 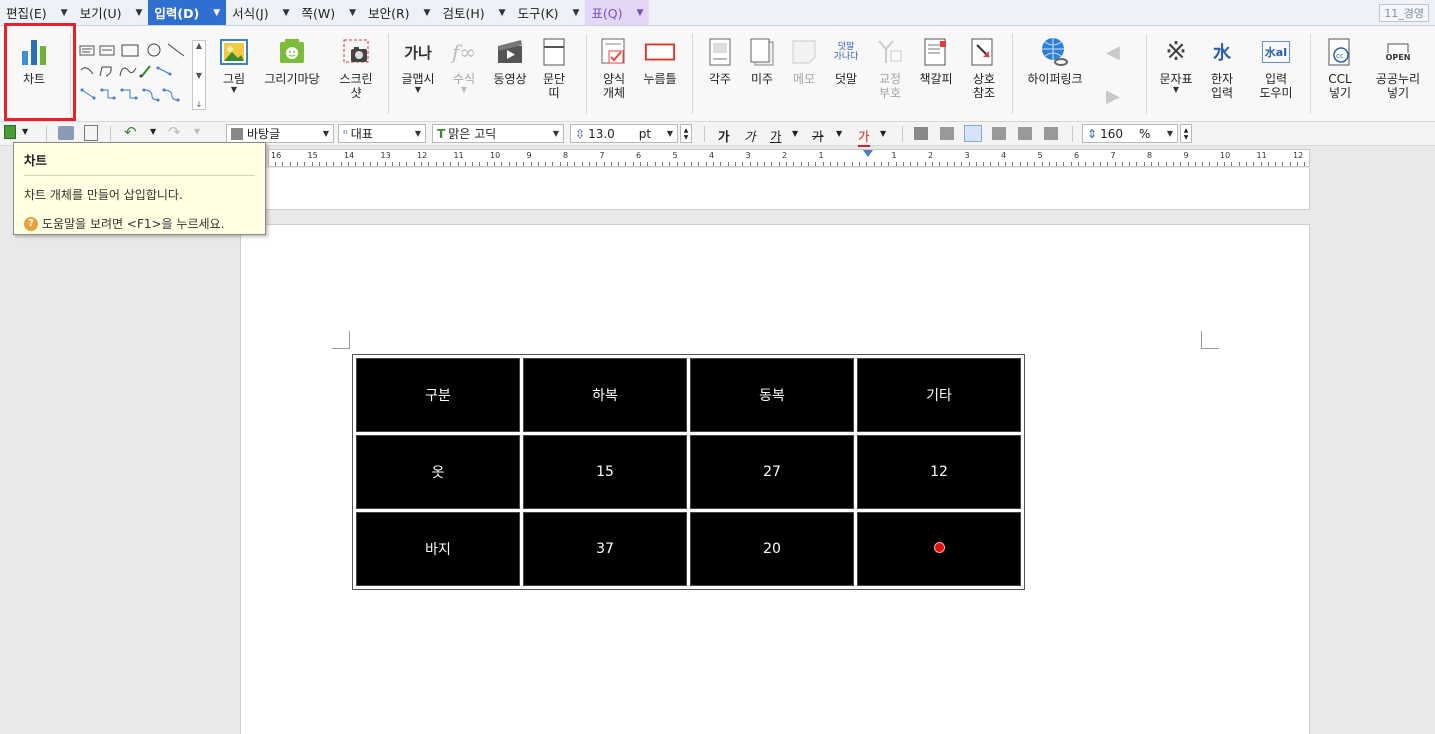 What do you see at coordinates (1222, 73) in the screenshot?
I see `hanja-input-button: 水 한자 입력` at bounding box center [1222, 73].